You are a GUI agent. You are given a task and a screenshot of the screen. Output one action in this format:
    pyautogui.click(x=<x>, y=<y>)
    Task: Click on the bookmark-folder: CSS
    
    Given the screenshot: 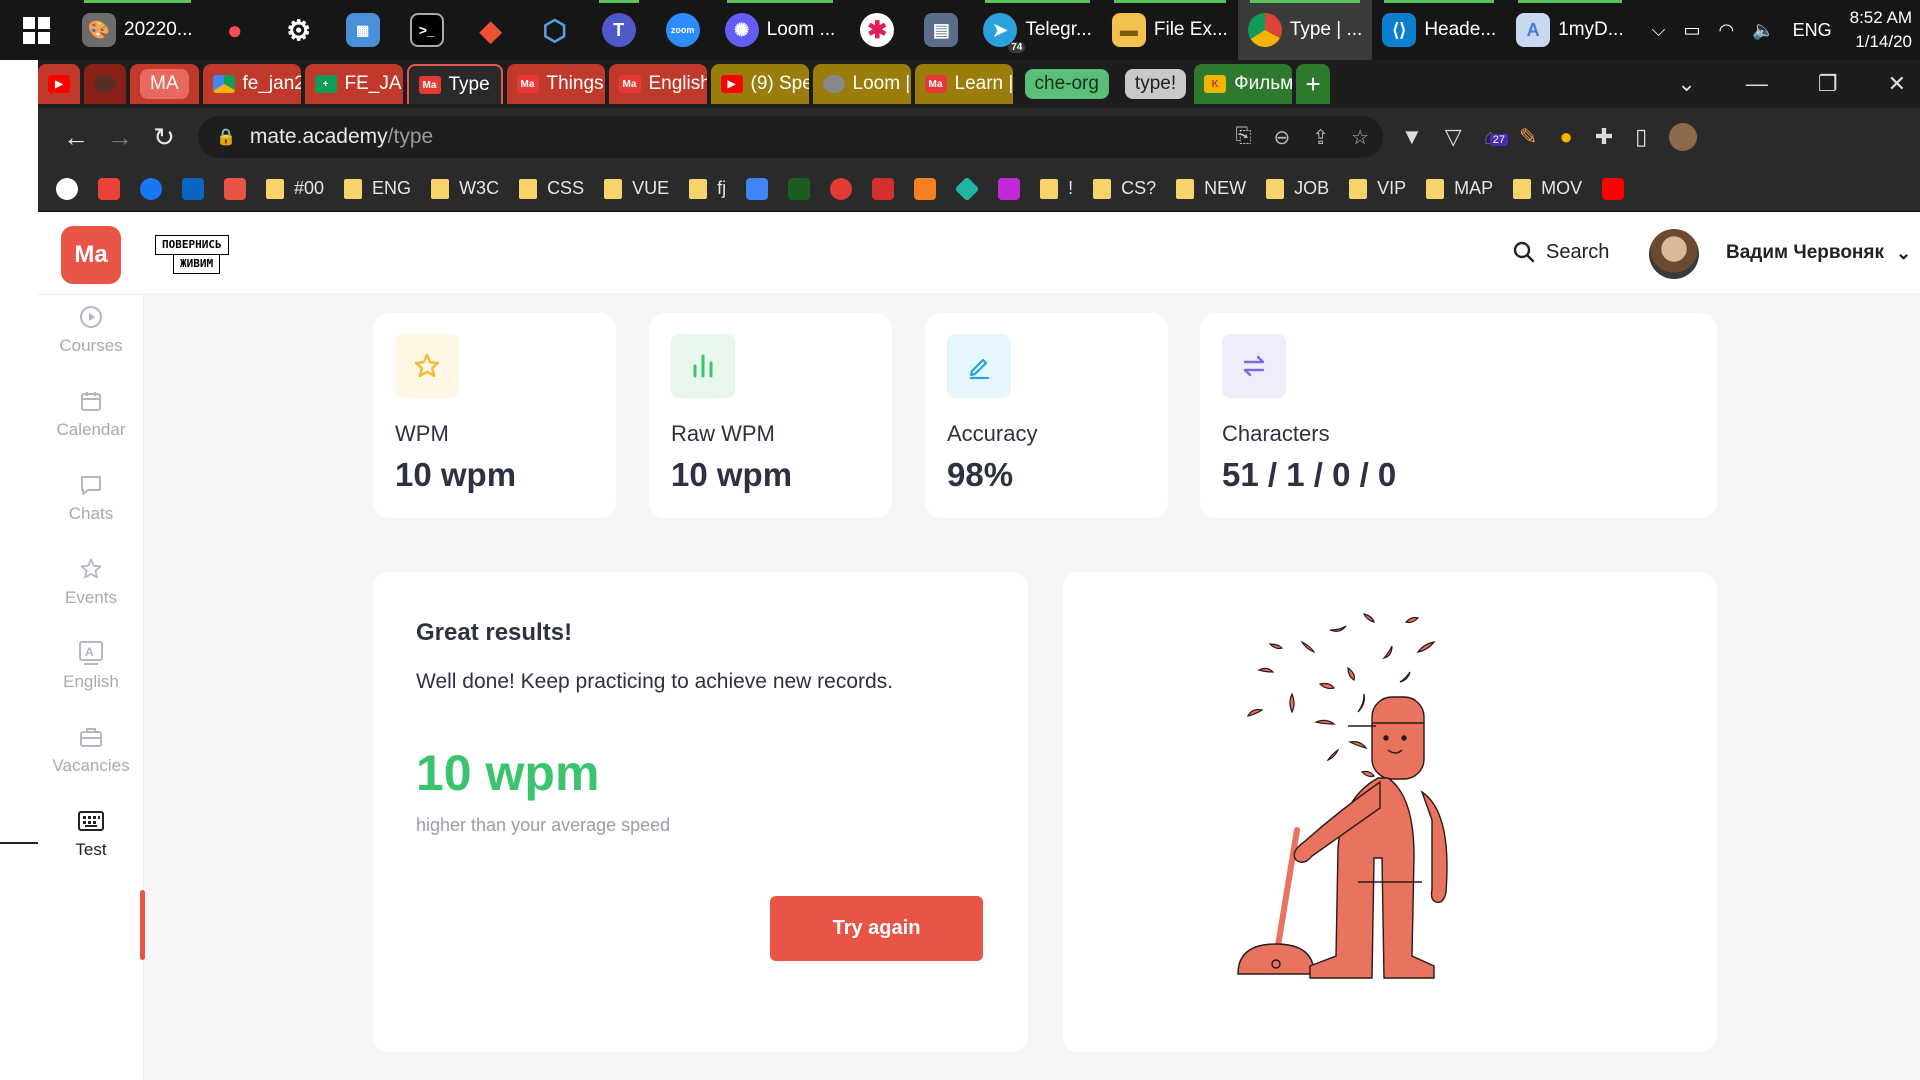 What is the action you would take?
    pyautogui.click(x=551, y=188)
    